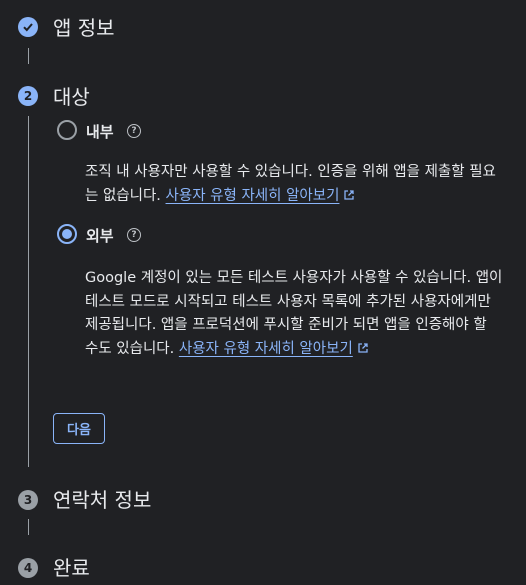 Image resolution: width=526 pixels, height=585 pixels. What do you see at coordinates (67, 234) in the screenshot?
I see `external-radio` at bounding box center [67, 234].